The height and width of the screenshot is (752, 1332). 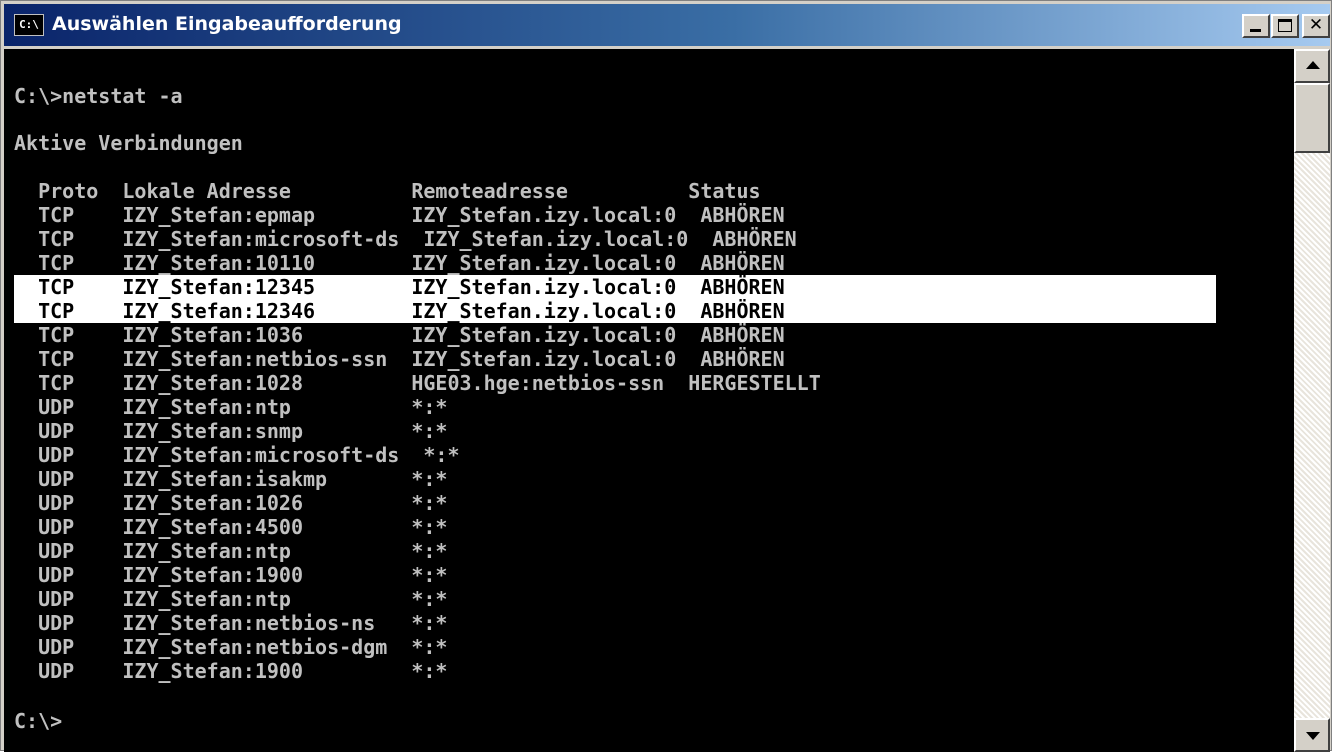 I want to click on connection-row: UDP IZY_Stefan:4500 *:*, so click(x=231, y=527).